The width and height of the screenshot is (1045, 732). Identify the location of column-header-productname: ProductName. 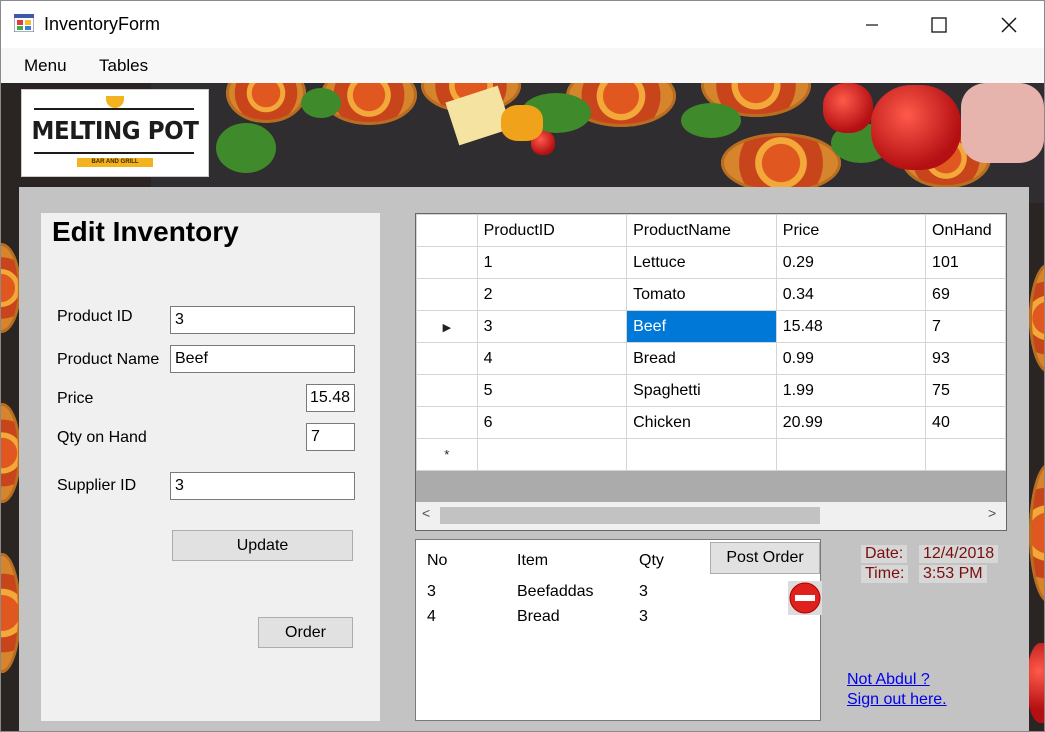
(701, 230).